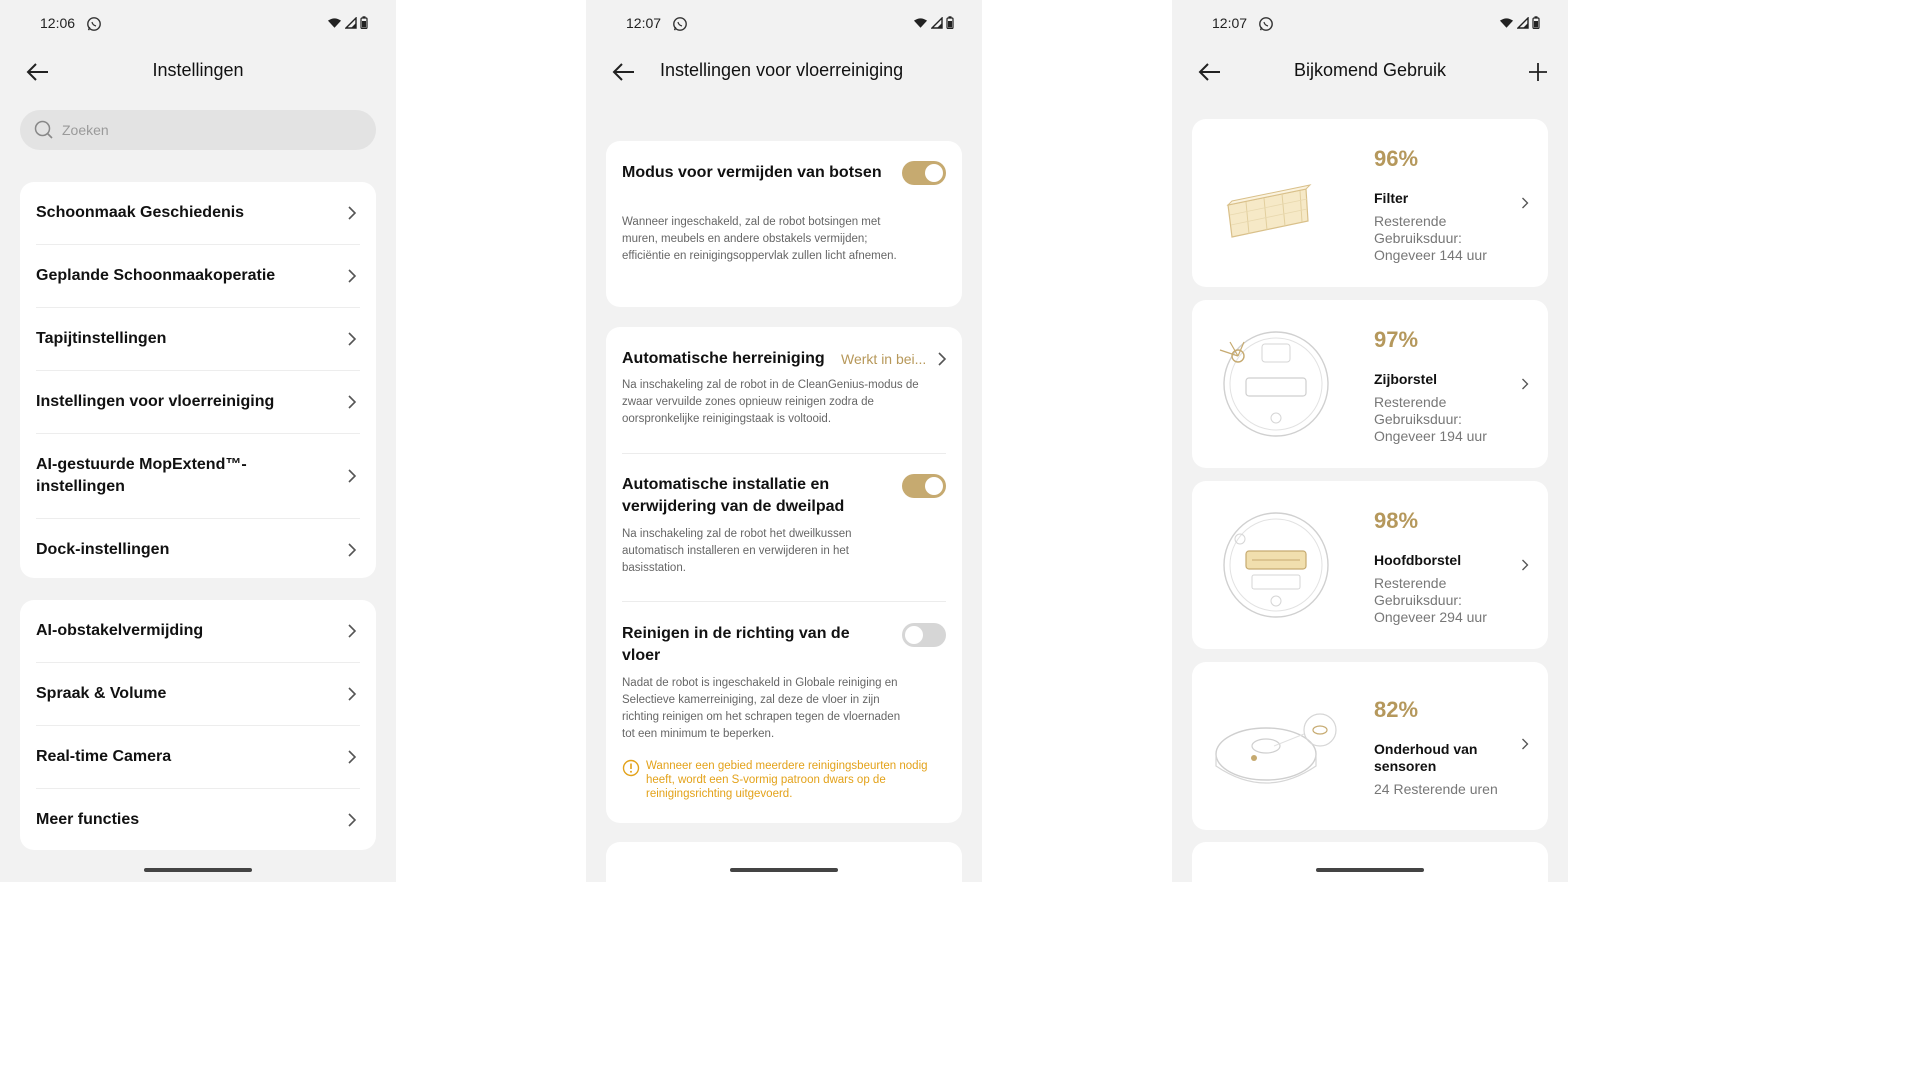  I want to click on settings-item-label: Instellingen voor vloerreiniging, so click(155, 401).